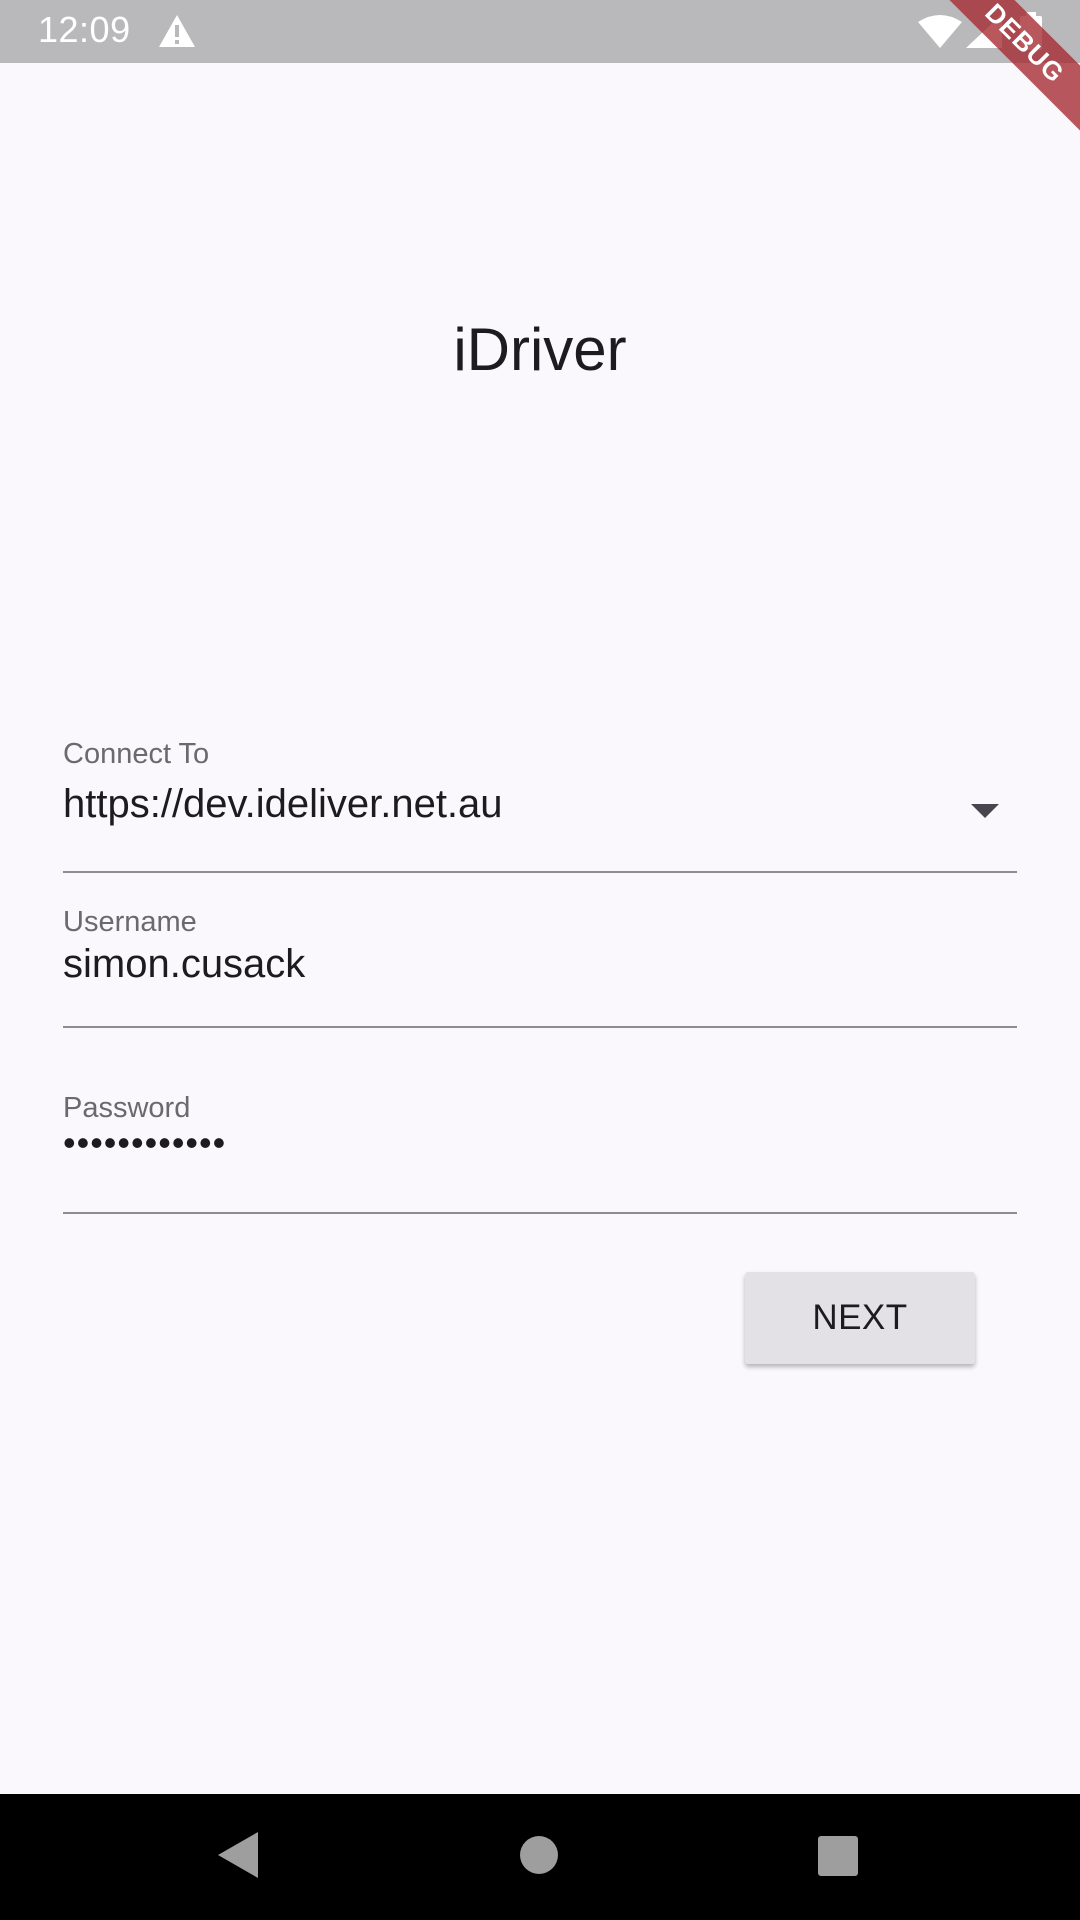 The image size is (1080, 1920). I want to click on wifi-icon, so click(940, 31).